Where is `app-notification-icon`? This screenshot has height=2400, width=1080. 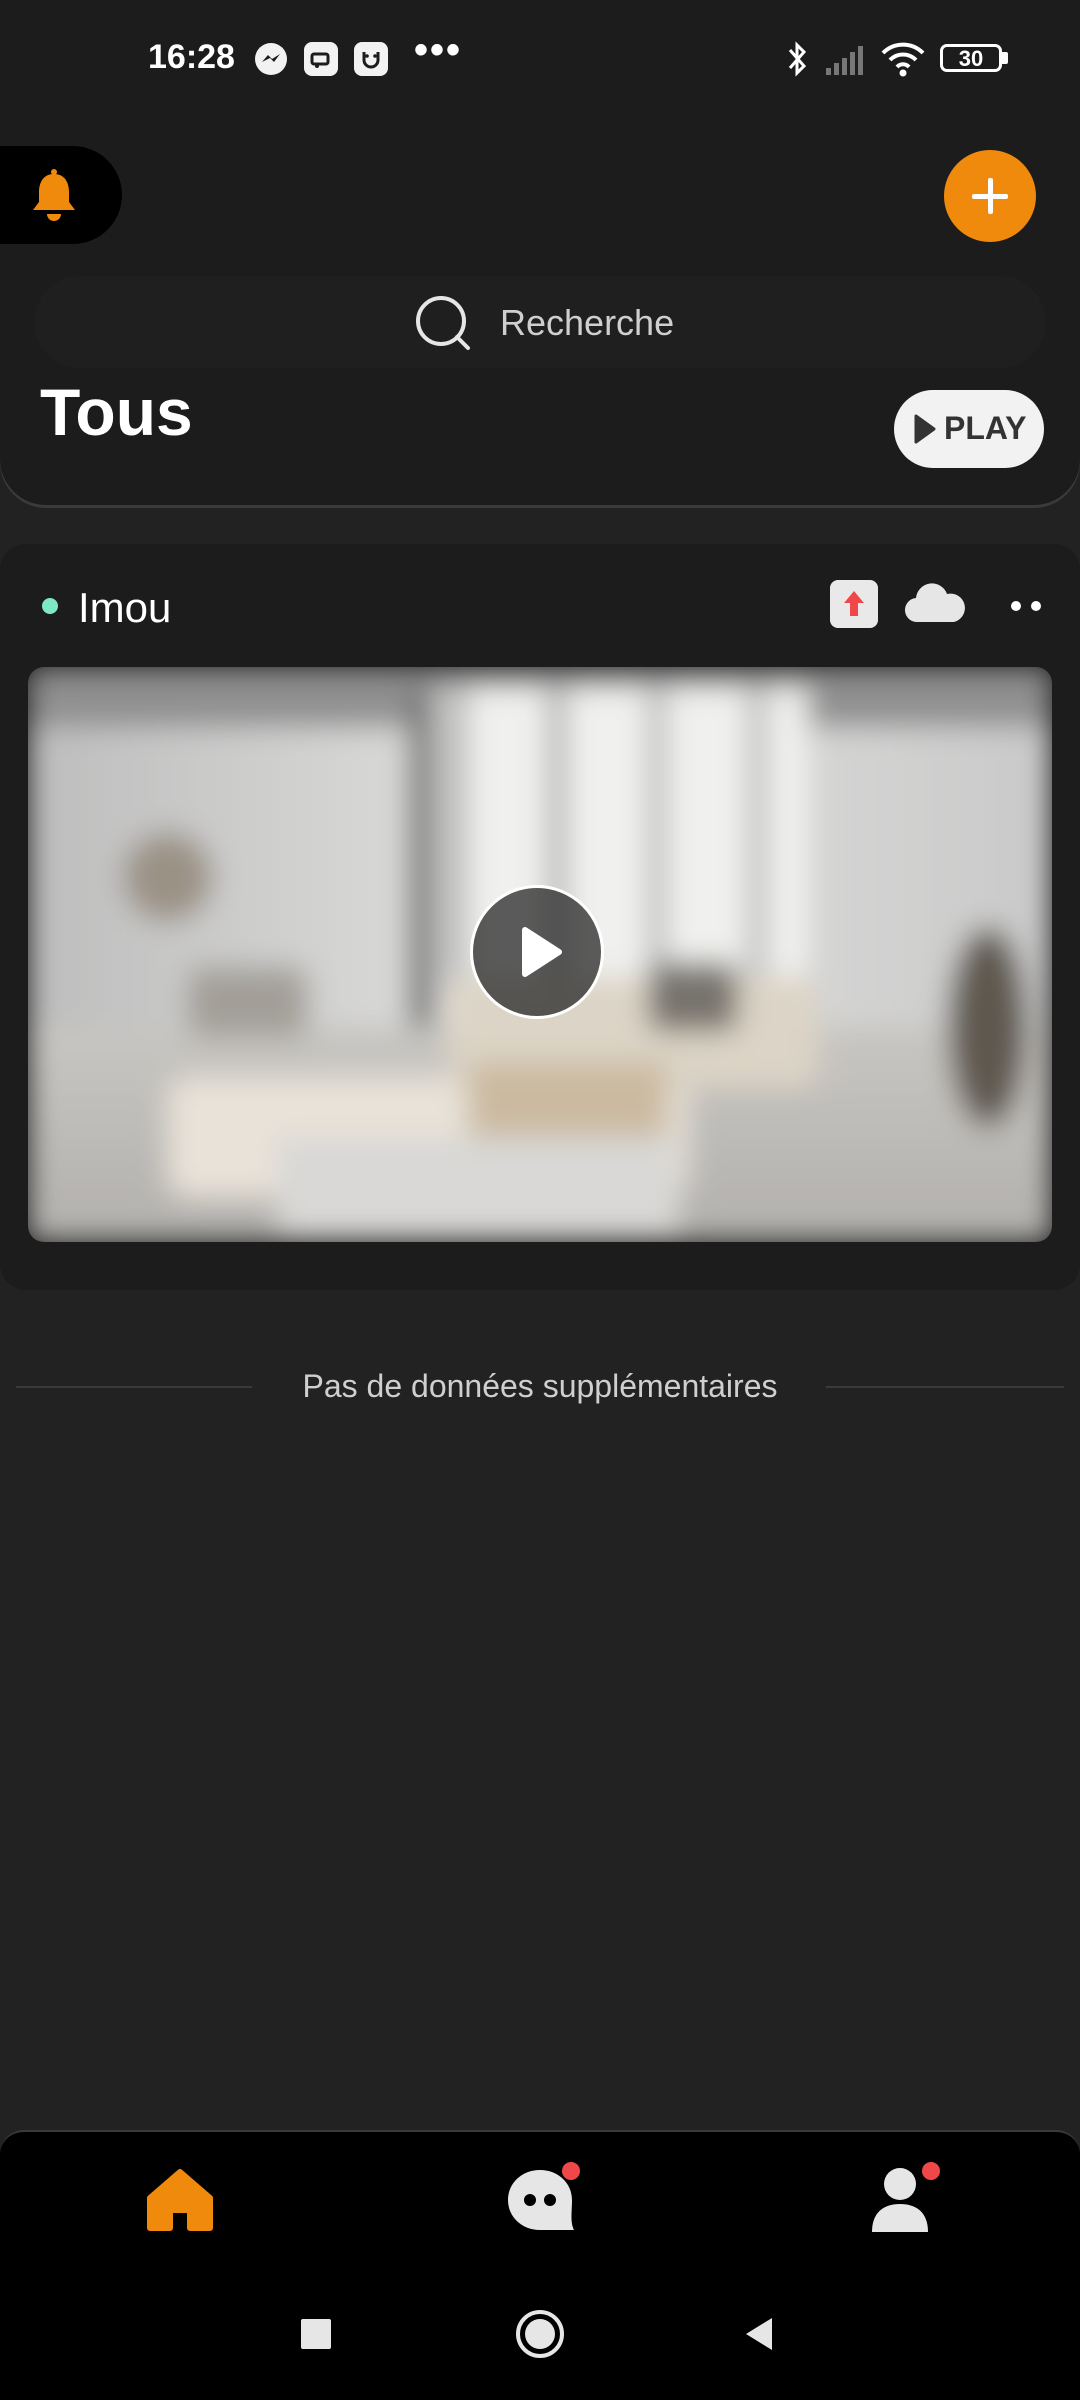
app-notification-icon is located at coordinates (321, 59).